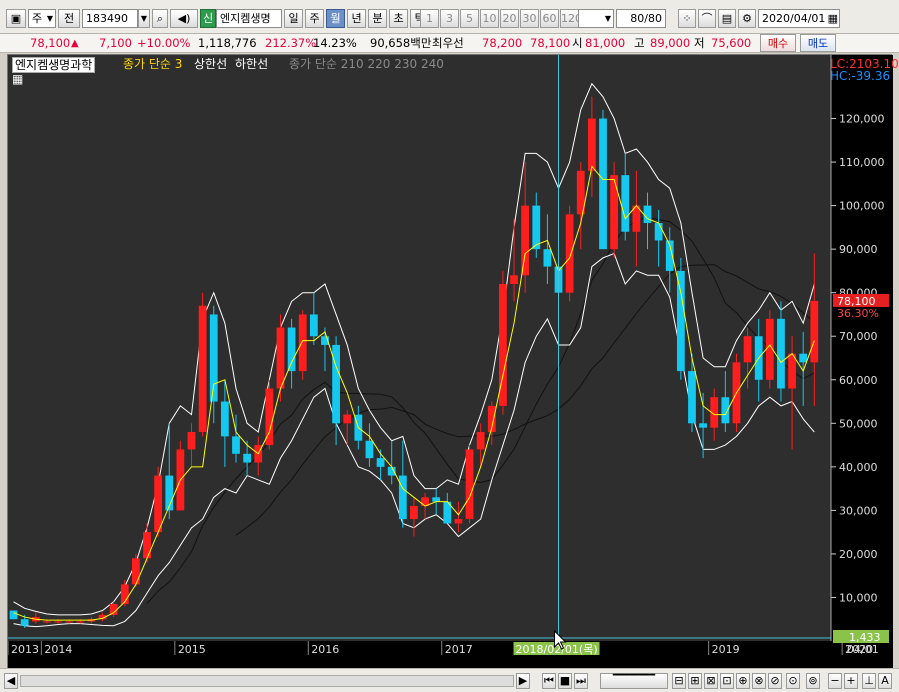  What do you see at coordinates (869, 681) in the screenshot?
I see `reset-icon: ⊥` at bounding box center [869, 681].